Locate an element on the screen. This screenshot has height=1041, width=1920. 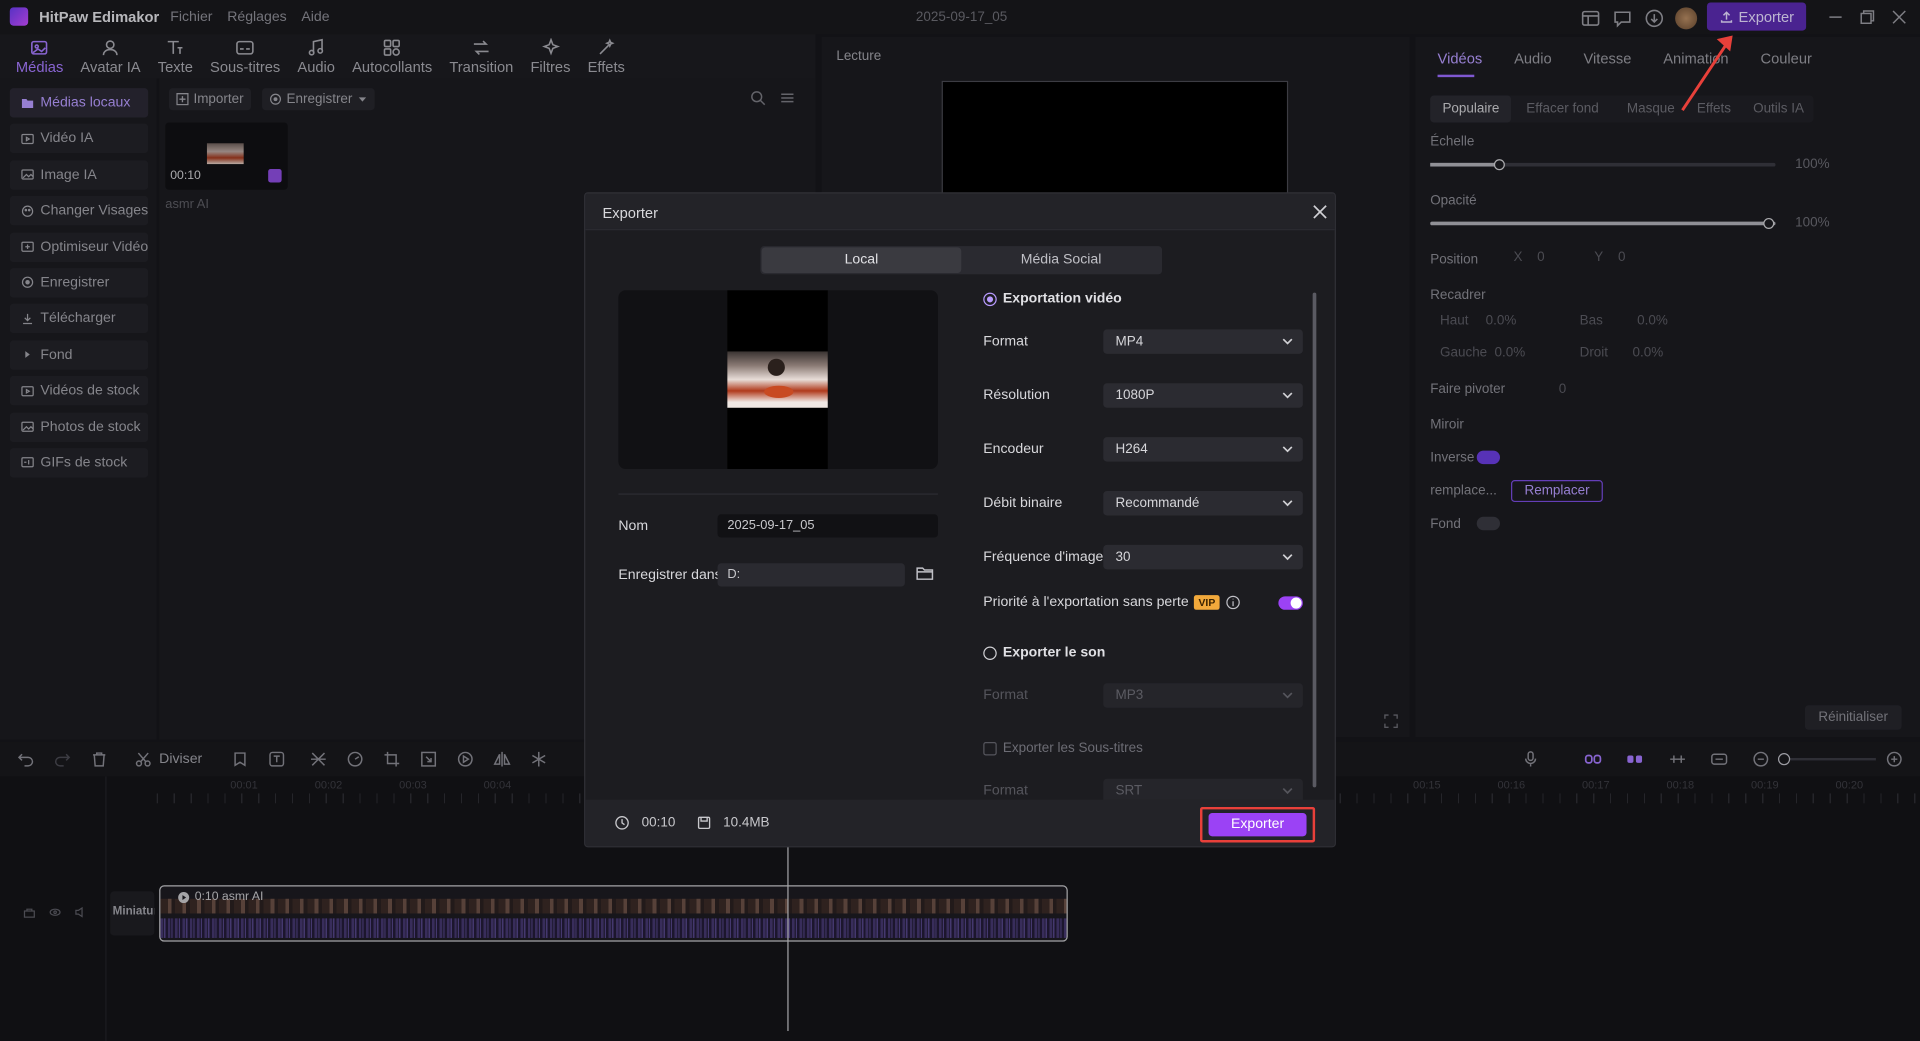
resolution-label: Résolution is located at coordinates (1016, 395).